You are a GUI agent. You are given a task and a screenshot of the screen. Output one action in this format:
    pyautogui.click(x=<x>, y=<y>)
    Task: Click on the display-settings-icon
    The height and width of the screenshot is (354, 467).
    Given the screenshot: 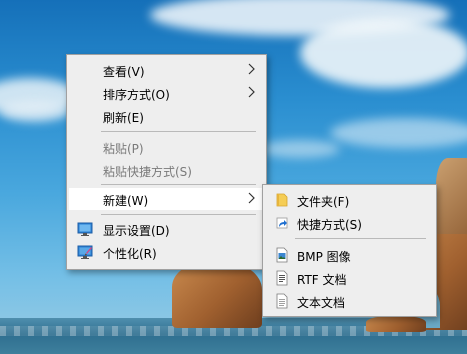 What is the action you would take?
    pyautogui.click(x=85, y=229)
    